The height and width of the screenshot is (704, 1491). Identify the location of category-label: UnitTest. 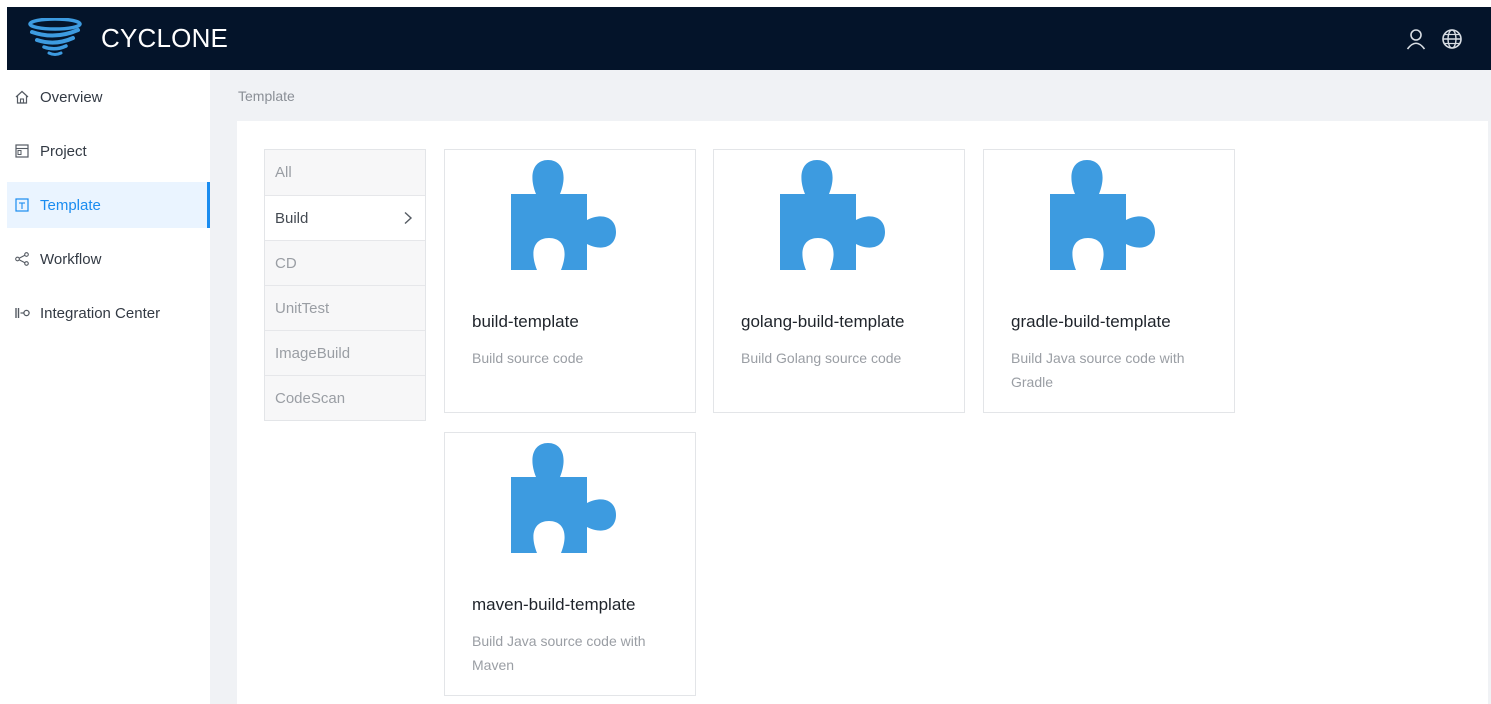
(302, 308).